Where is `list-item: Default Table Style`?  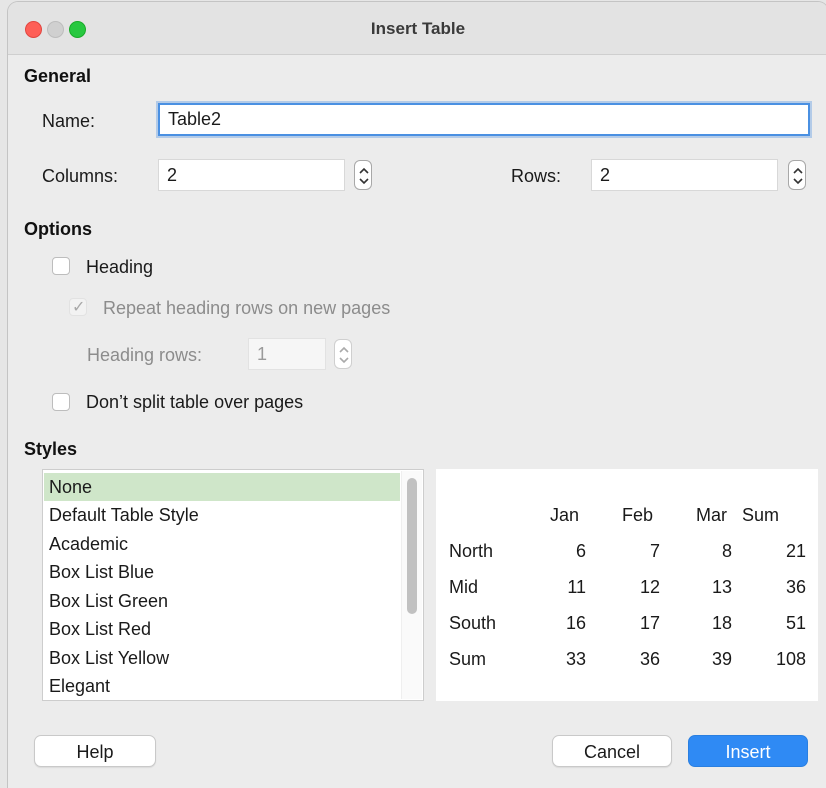
list-item: Default Table Style is located at coordinates (222, 515).